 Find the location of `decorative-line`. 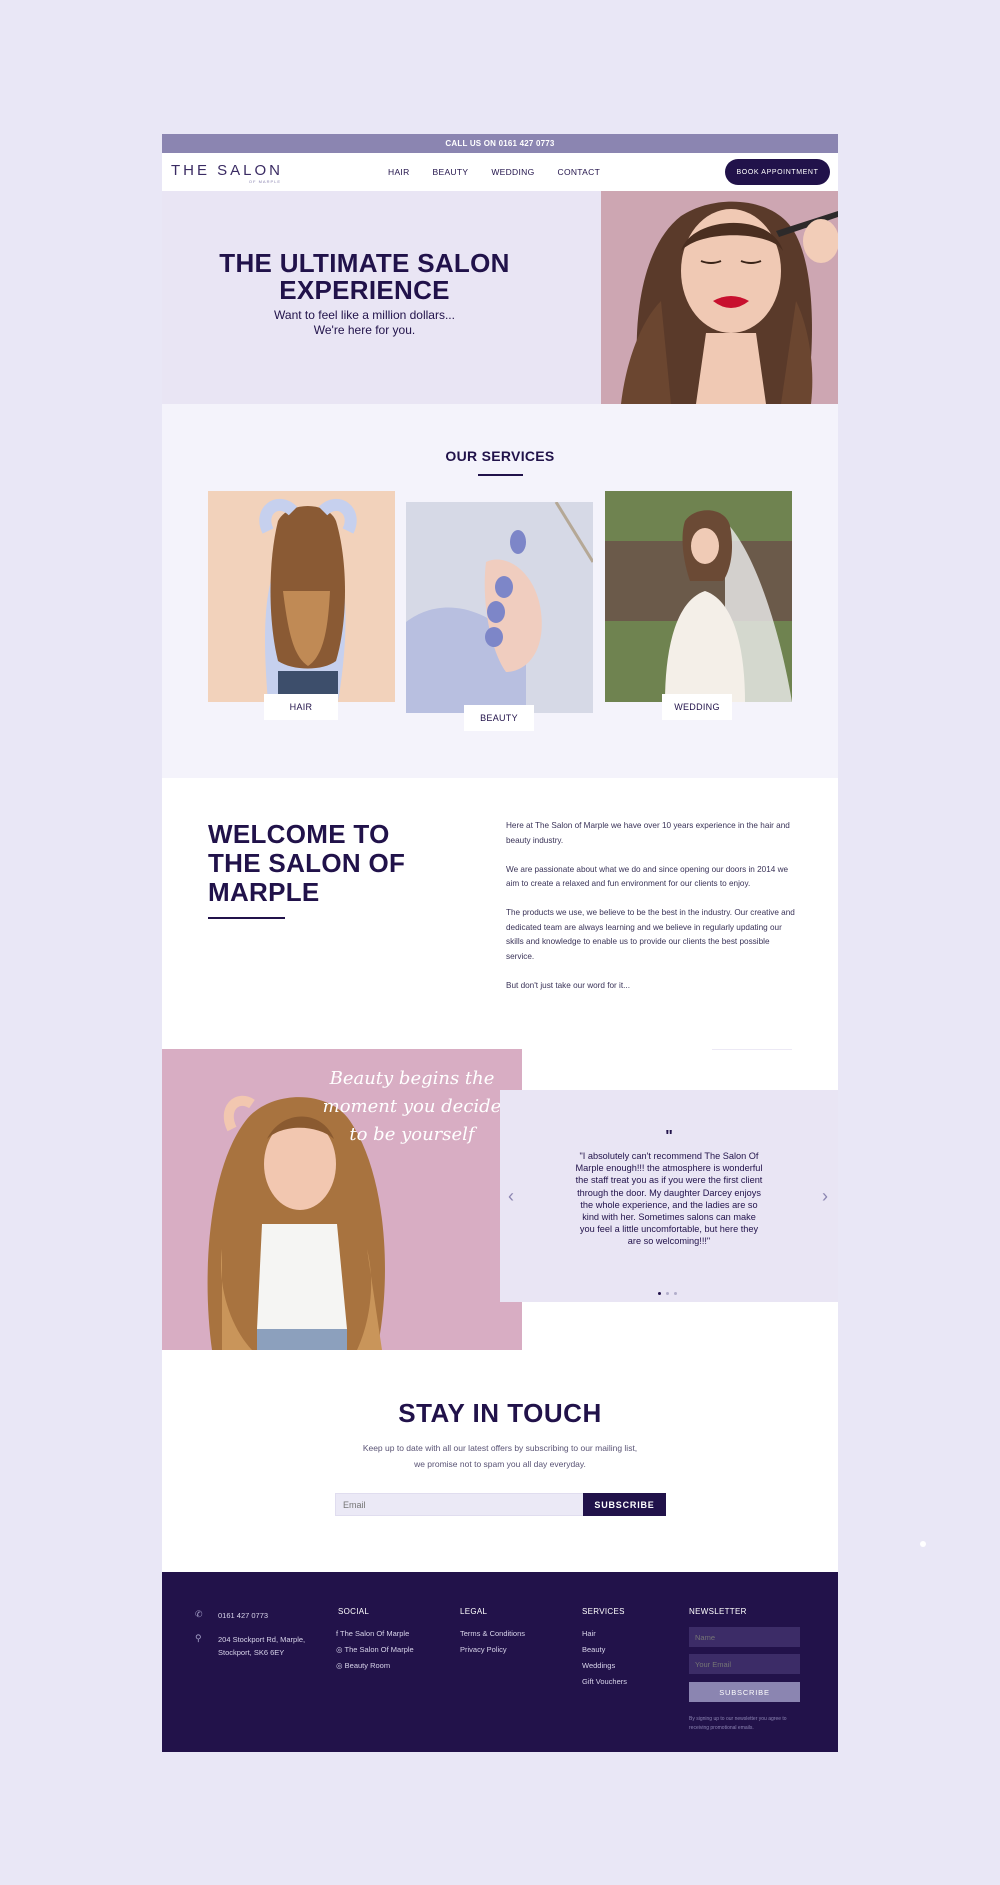

decorative-line is located at coordinates (752, 1049).